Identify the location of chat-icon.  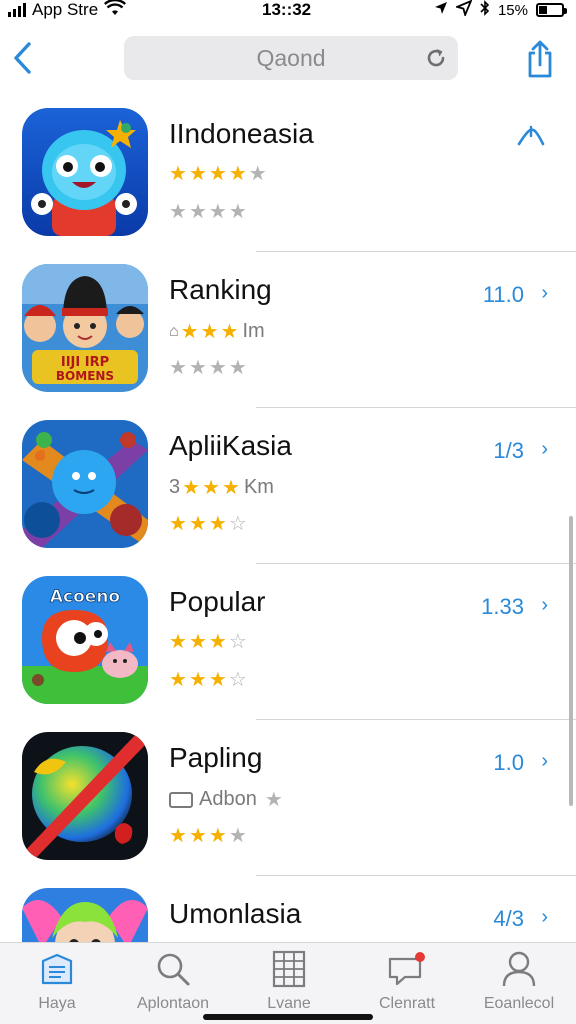
(407, 969).